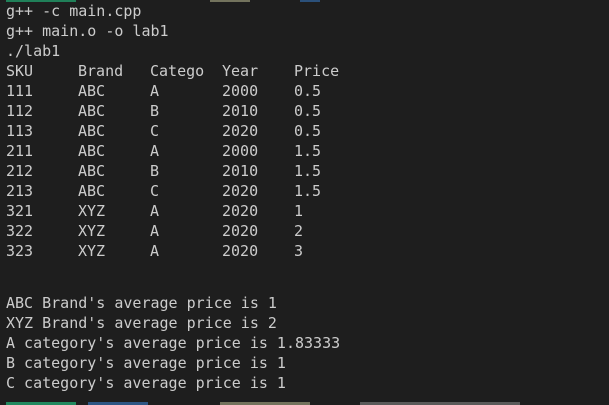  What do you see at coordinates (101, 71) in the screenshot?
I see `column-header-brand: Brand` at bounding box center [101, 71].